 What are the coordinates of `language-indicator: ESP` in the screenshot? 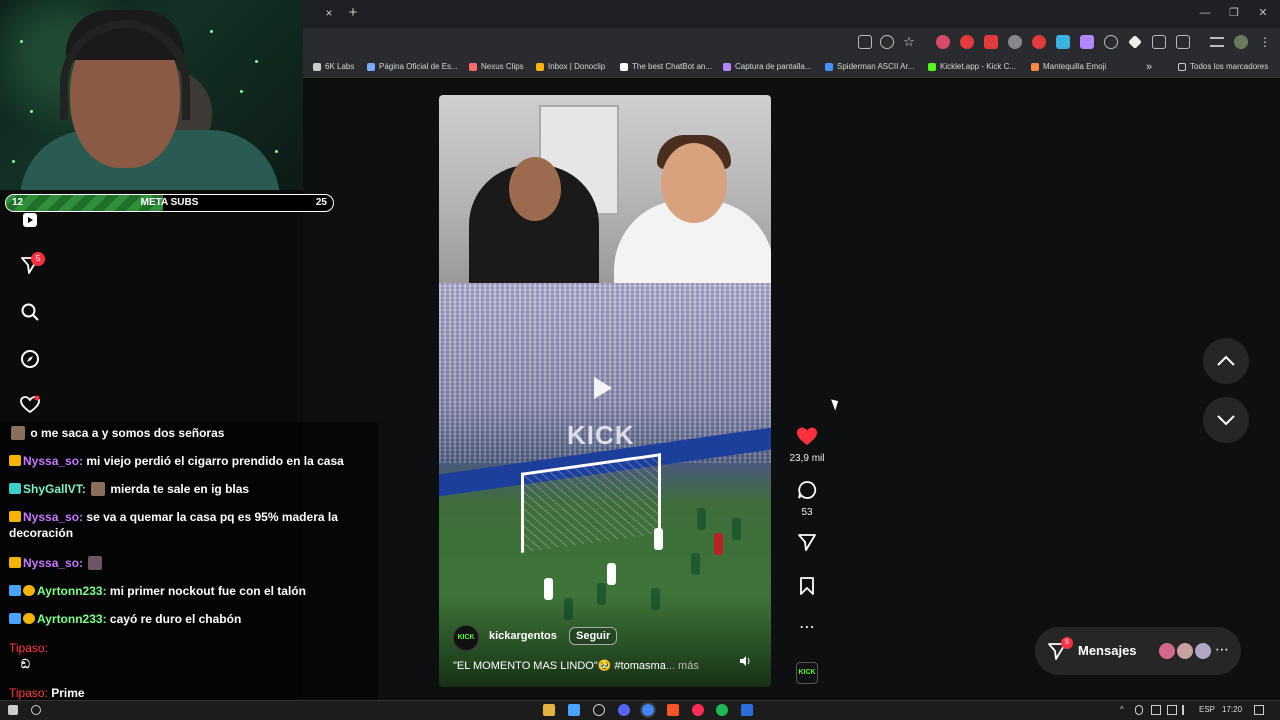 It's located at (1207, 710).